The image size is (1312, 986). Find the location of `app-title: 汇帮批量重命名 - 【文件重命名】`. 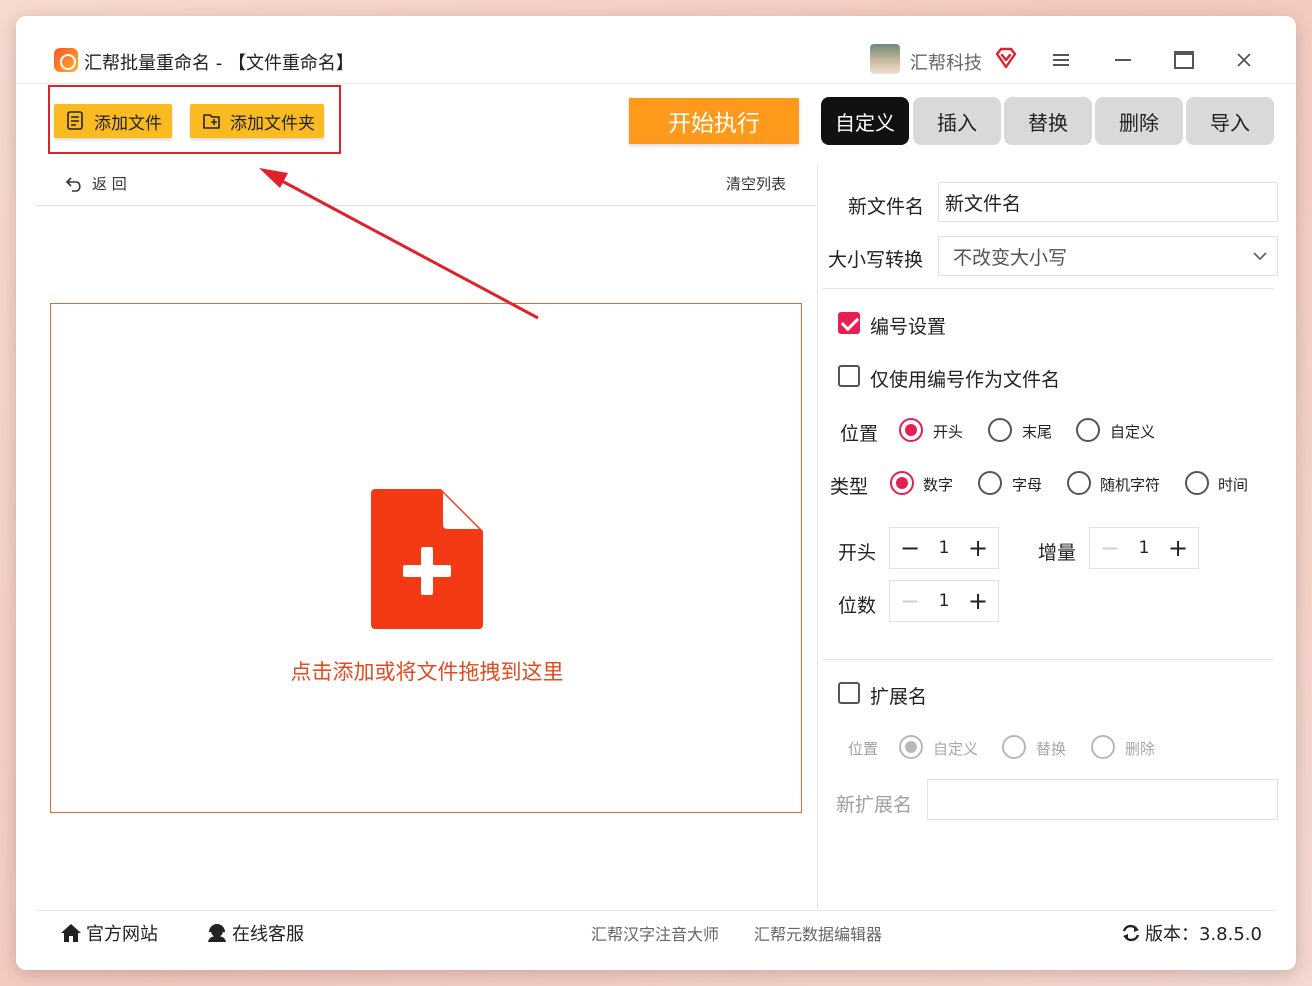

app-title: 汇帮批量重命名 - 【文件重命名】 is located at coordinates (219, 63).